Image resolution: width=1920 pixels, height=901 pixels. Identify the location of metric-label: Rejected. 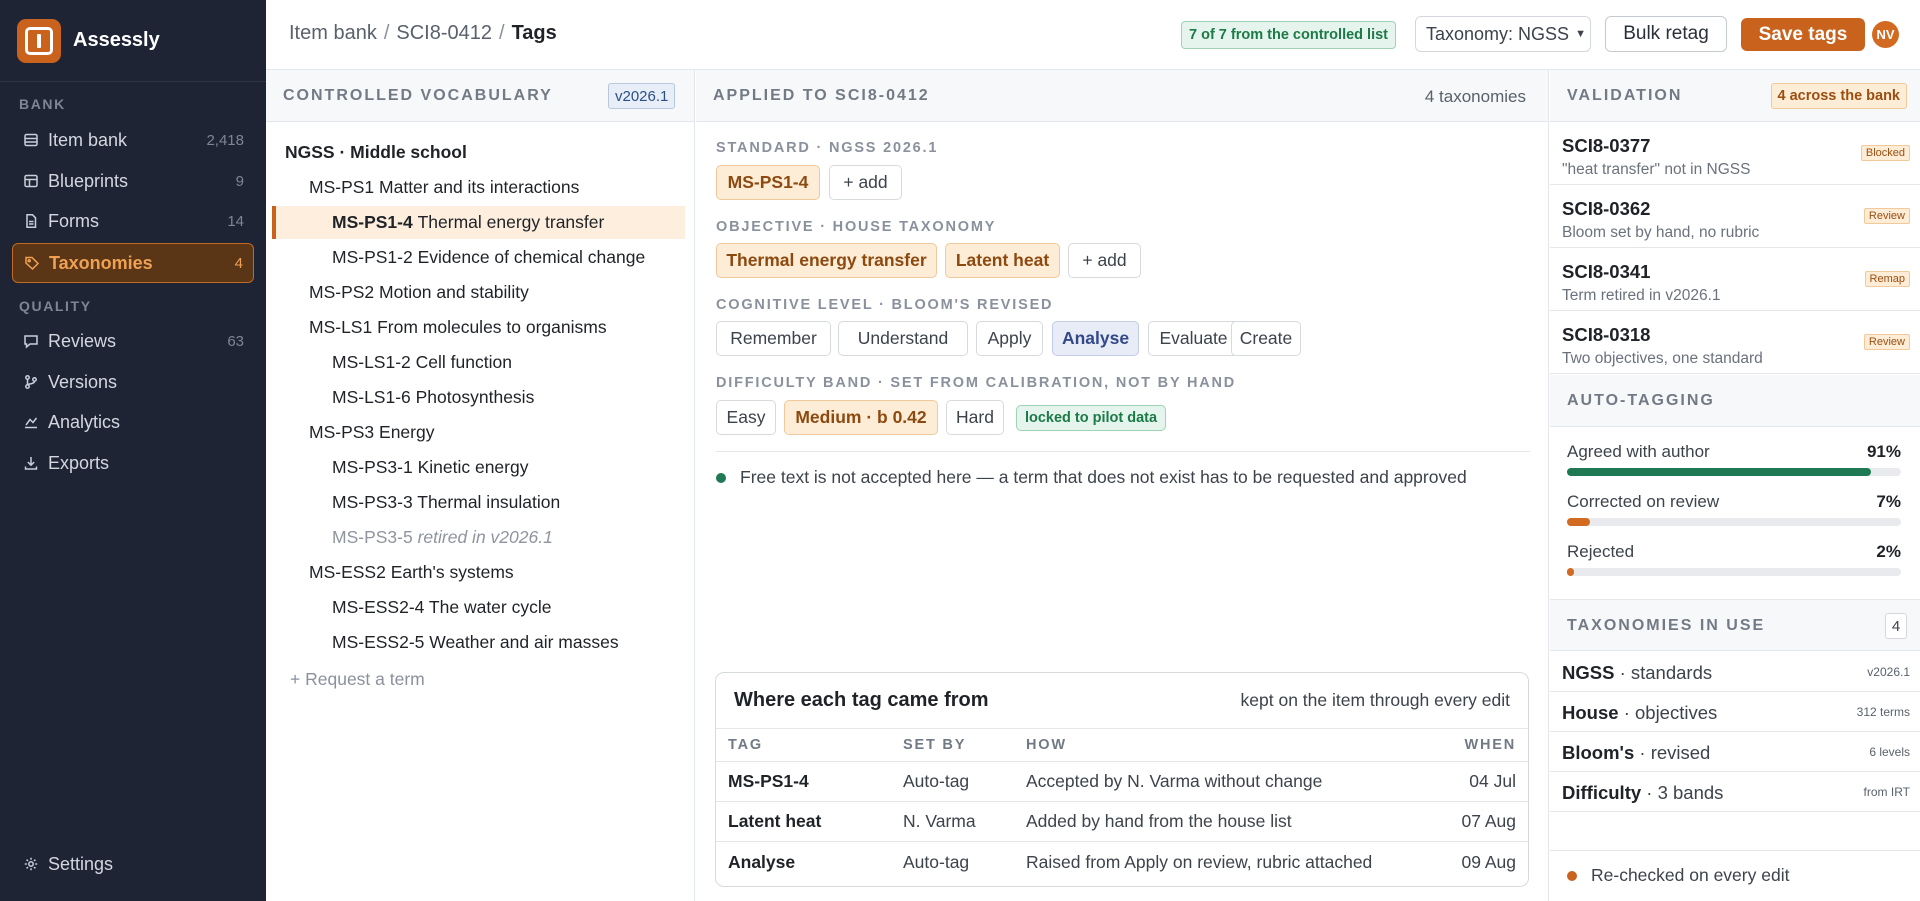
(1601, 551).